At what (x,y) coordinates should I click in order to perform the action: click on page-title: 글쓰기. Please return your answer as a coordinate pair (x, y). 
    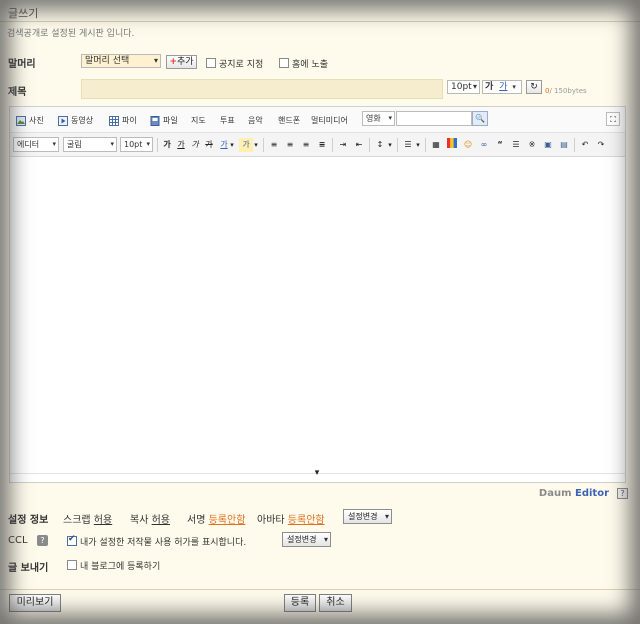
    Looking at the image, I should click on (23, 13).